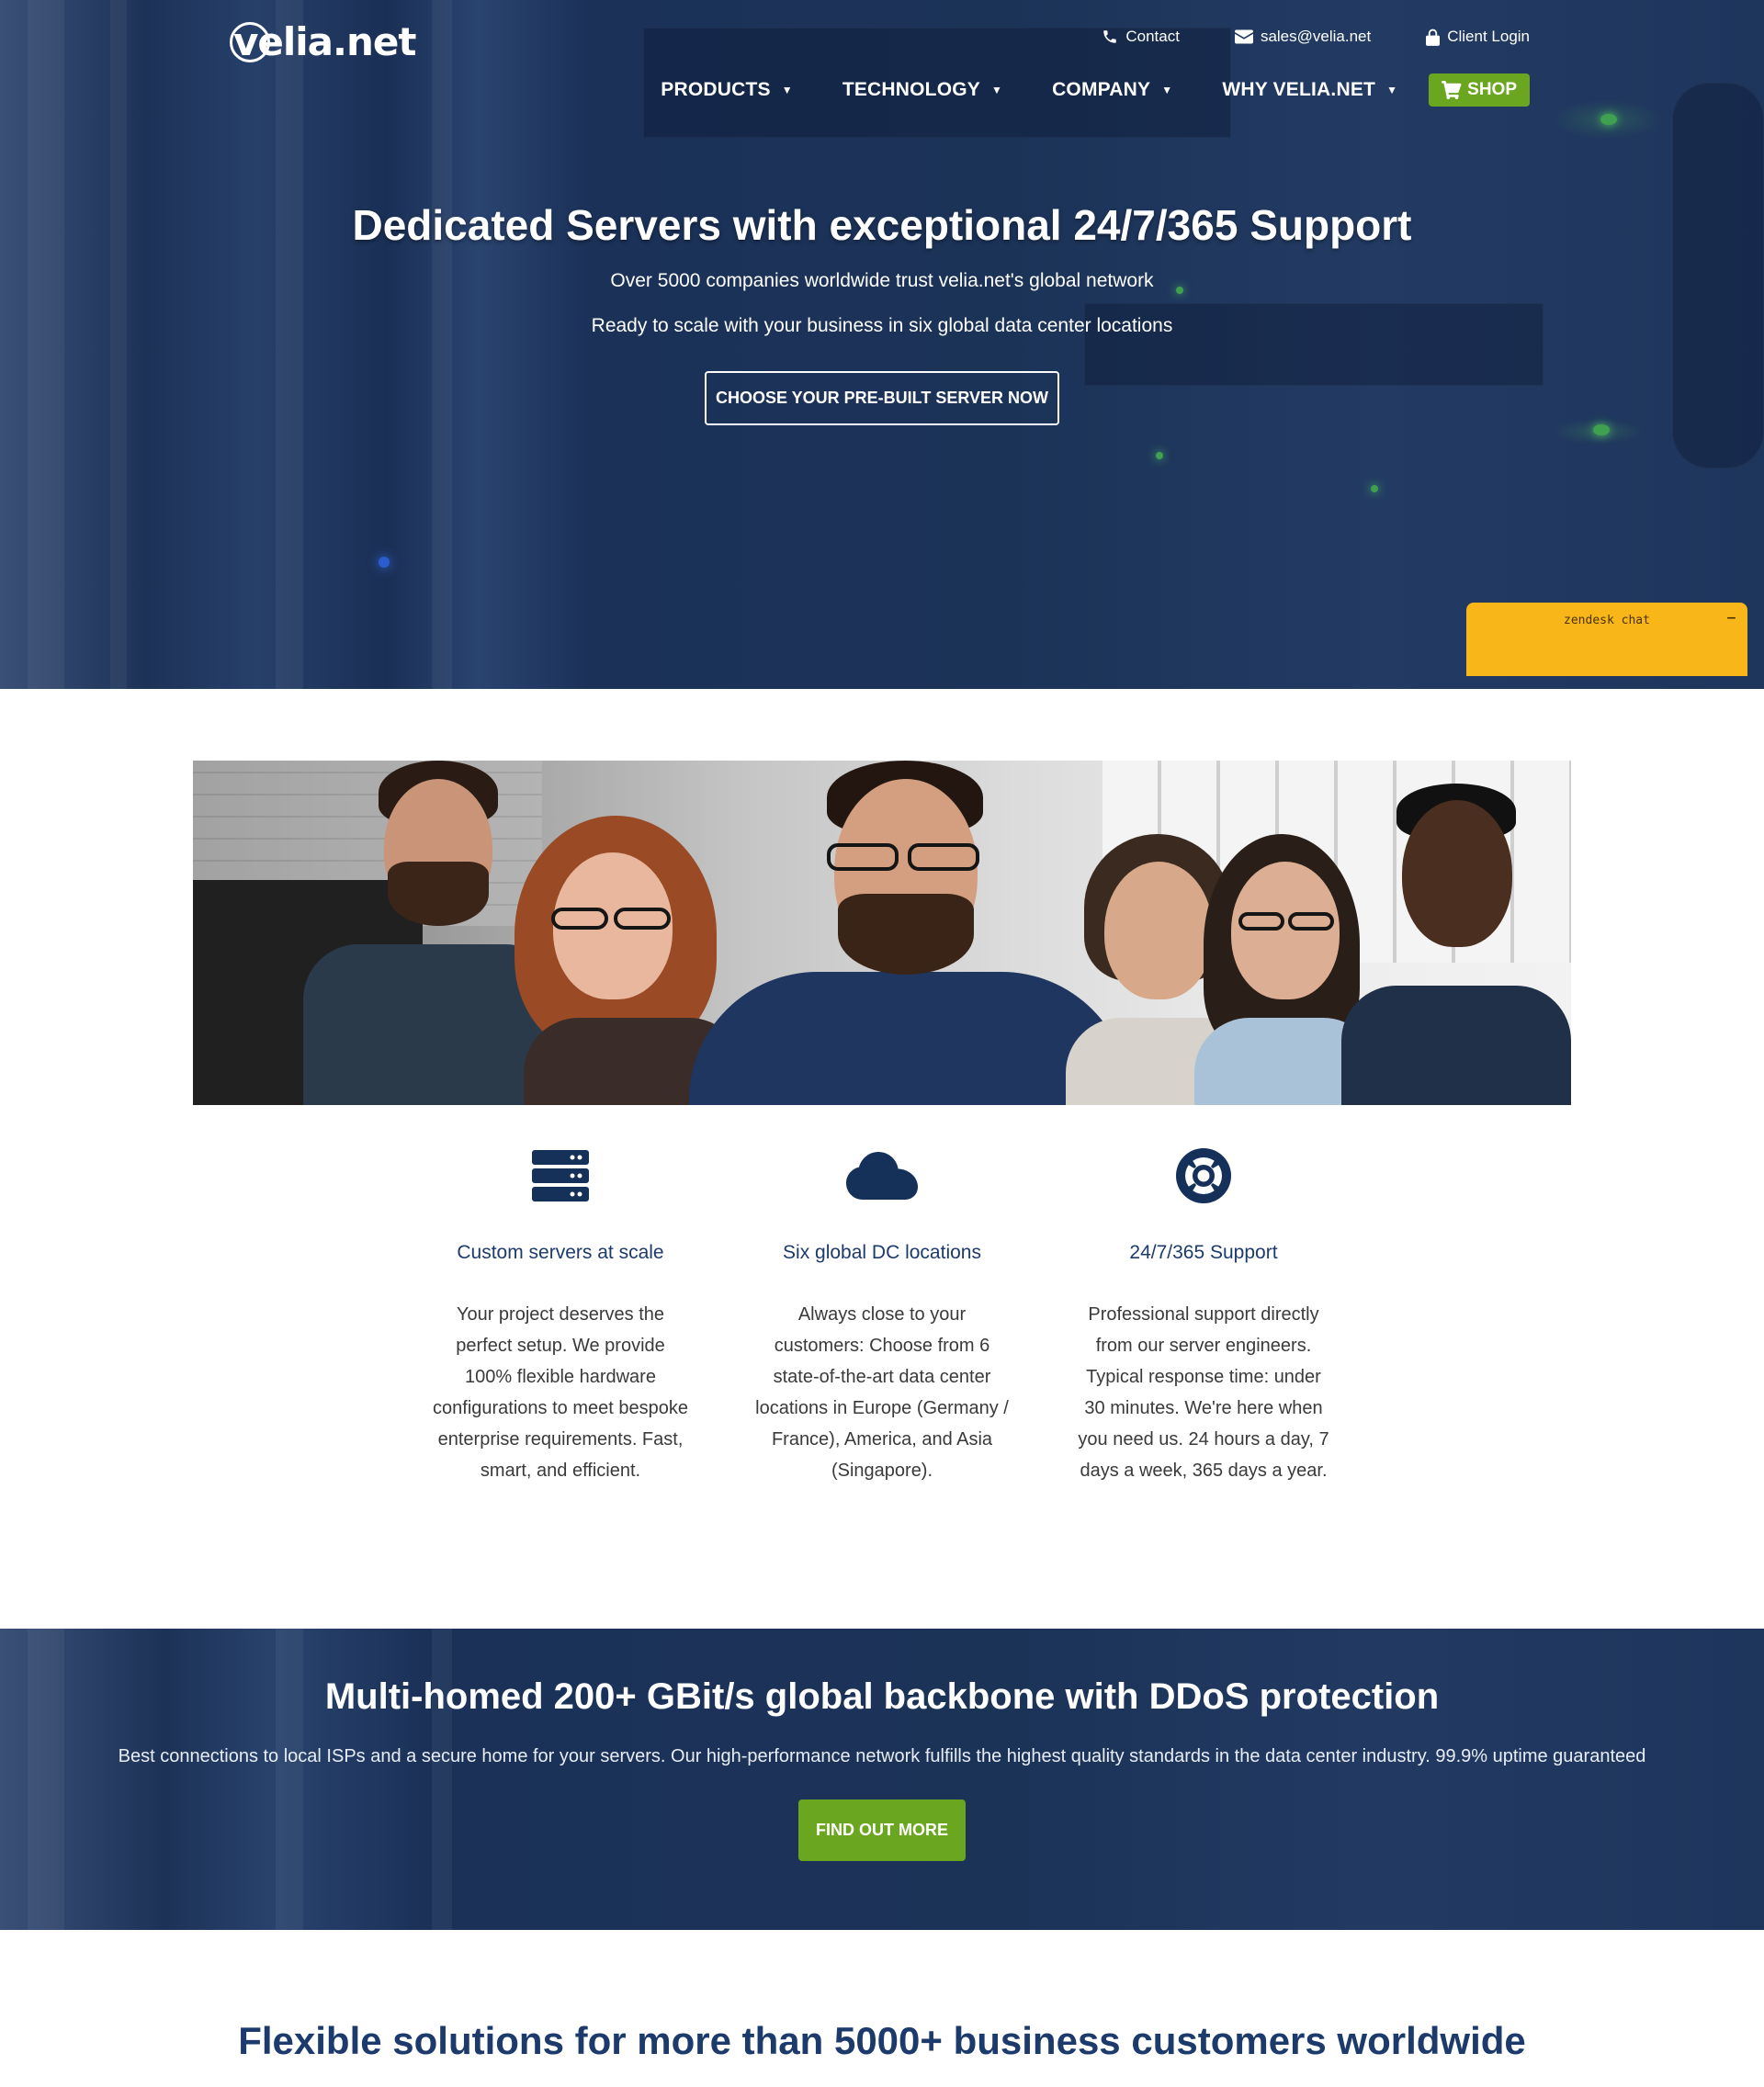  Describe the element at coordinates (1101, 90) in the screenshot. I see `nav-company-label: COMPANY` at that location.